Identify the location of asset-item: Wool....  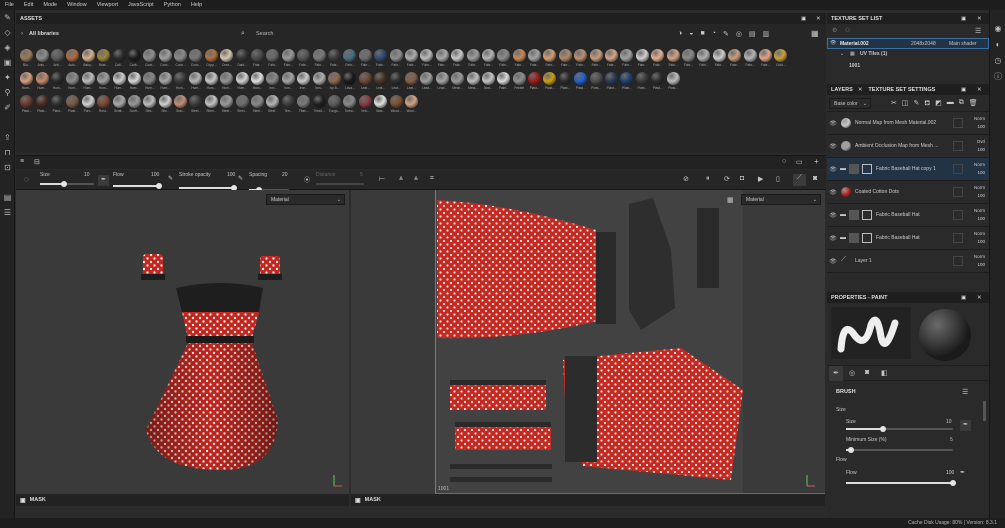
(411, 106).